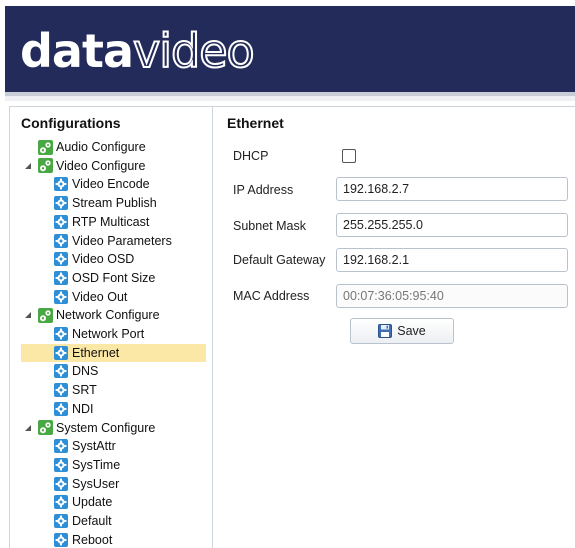 This screenshot has height=548, width=575. I want to click on tree-item-label: OSD Font Size, so click(114, 277).